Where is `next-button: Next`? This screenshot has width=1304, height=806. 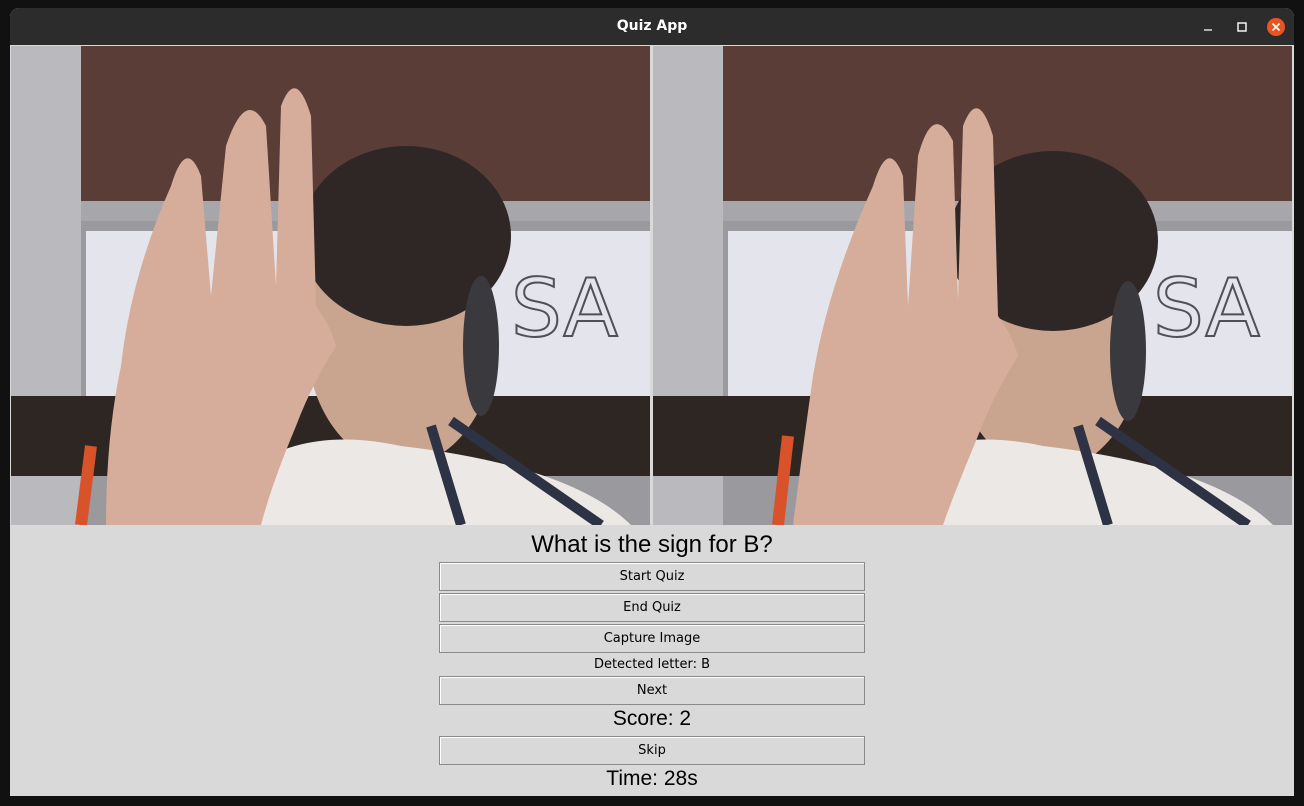 next-button: Next is located at coordinates (652, 690).